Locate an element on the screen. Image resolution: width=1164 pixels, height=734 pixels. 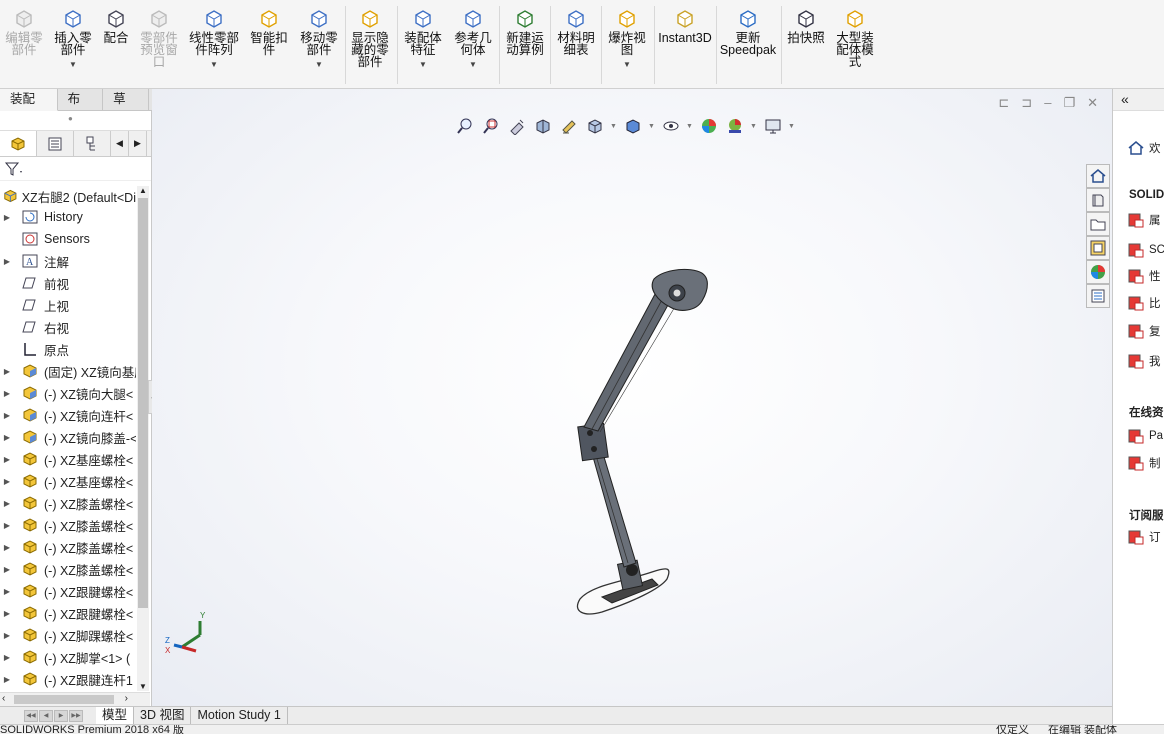
view-settings-icon is located at coordinates (773, 126).